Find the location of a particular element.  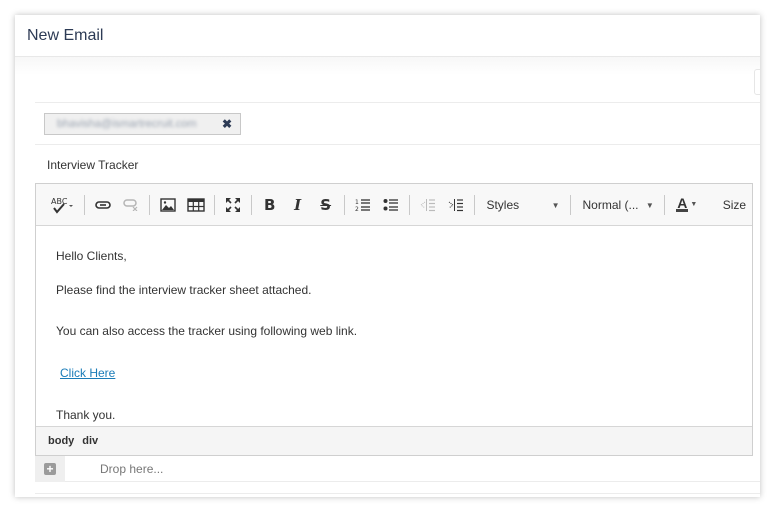

unlink-button is located at coordinates (131, 205).